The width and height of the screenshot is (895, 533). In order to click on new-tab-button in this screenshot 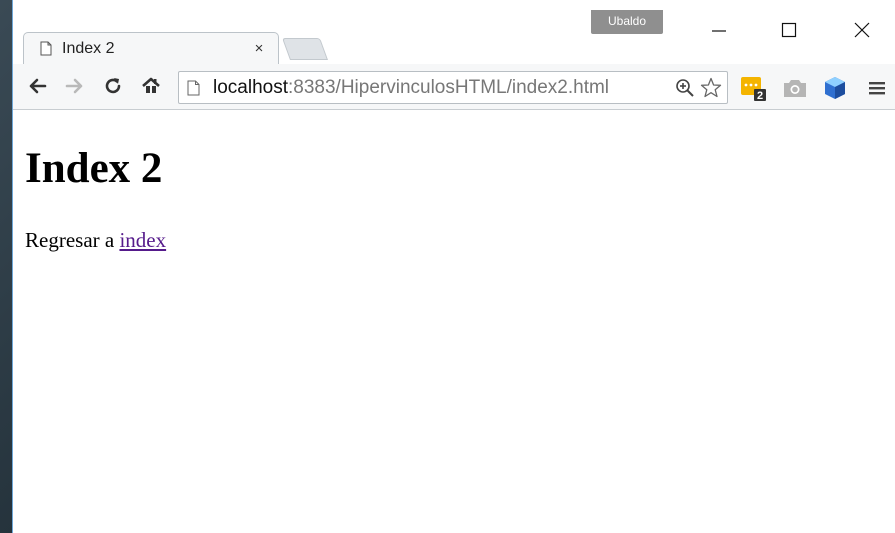, I will do `click(305, 49)`.